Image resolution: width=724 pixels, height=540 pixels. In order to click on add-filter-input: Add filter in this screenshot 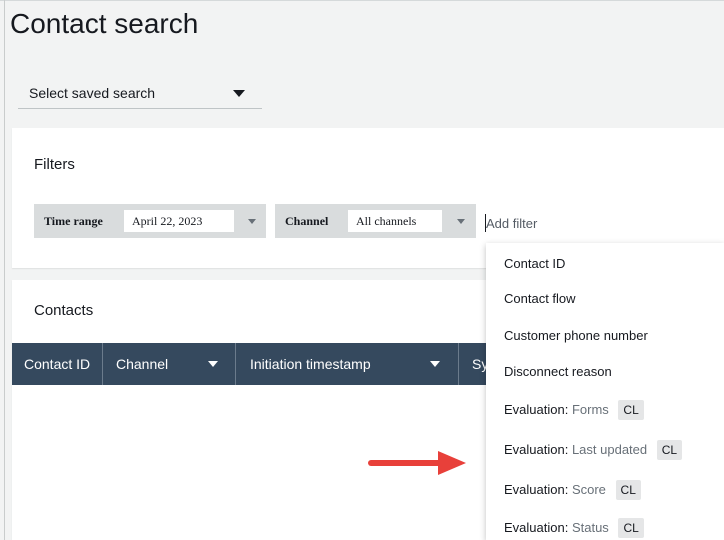, I will do `click(511, 223)`.